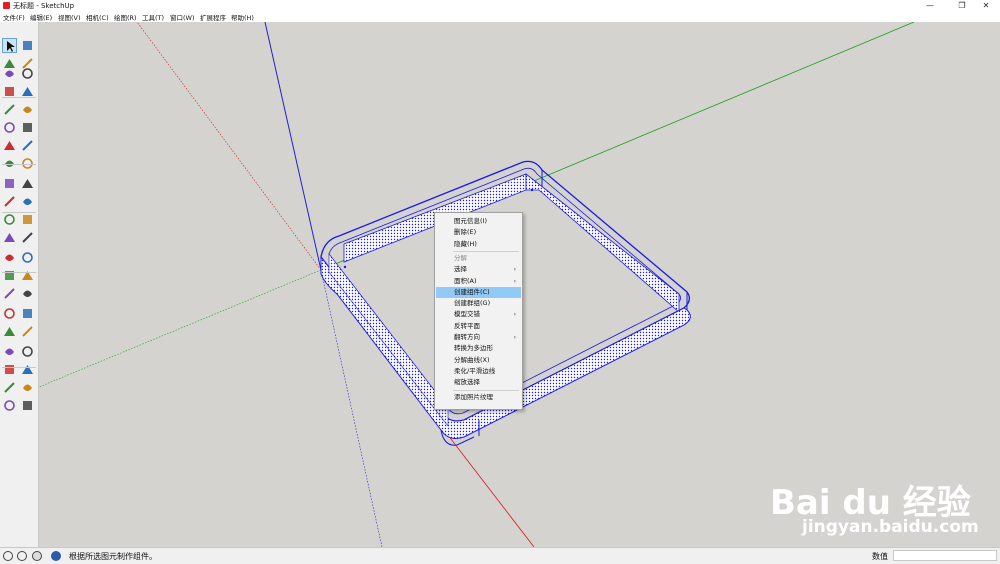 The image size is (1000, 564). Describe the element at coordinates (478, 269) in the screenshot. I see `context-menu-item: 选择 ›` at that location.